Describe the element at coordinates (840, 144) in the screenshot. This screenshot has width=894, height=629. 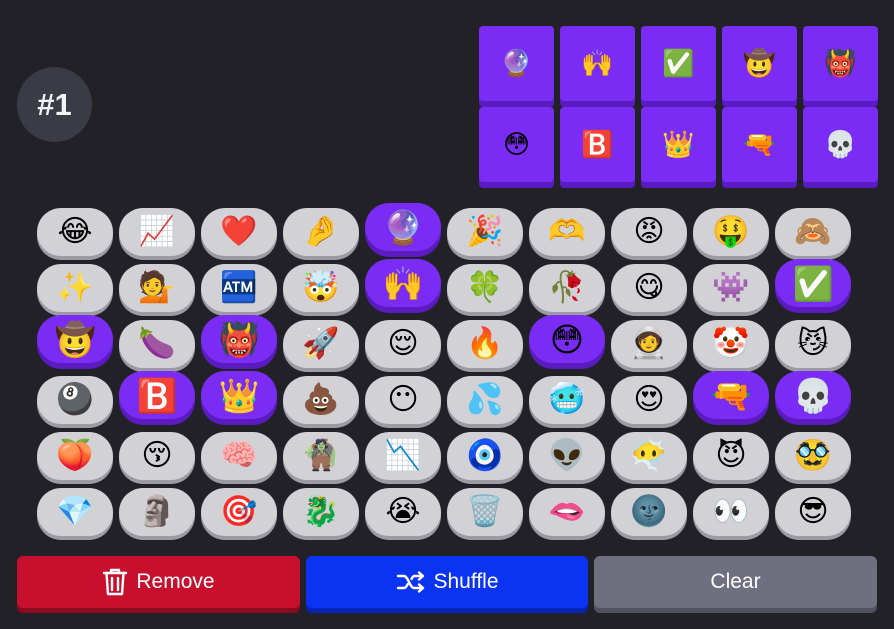
I see `selected-slot: 💀` at that location.